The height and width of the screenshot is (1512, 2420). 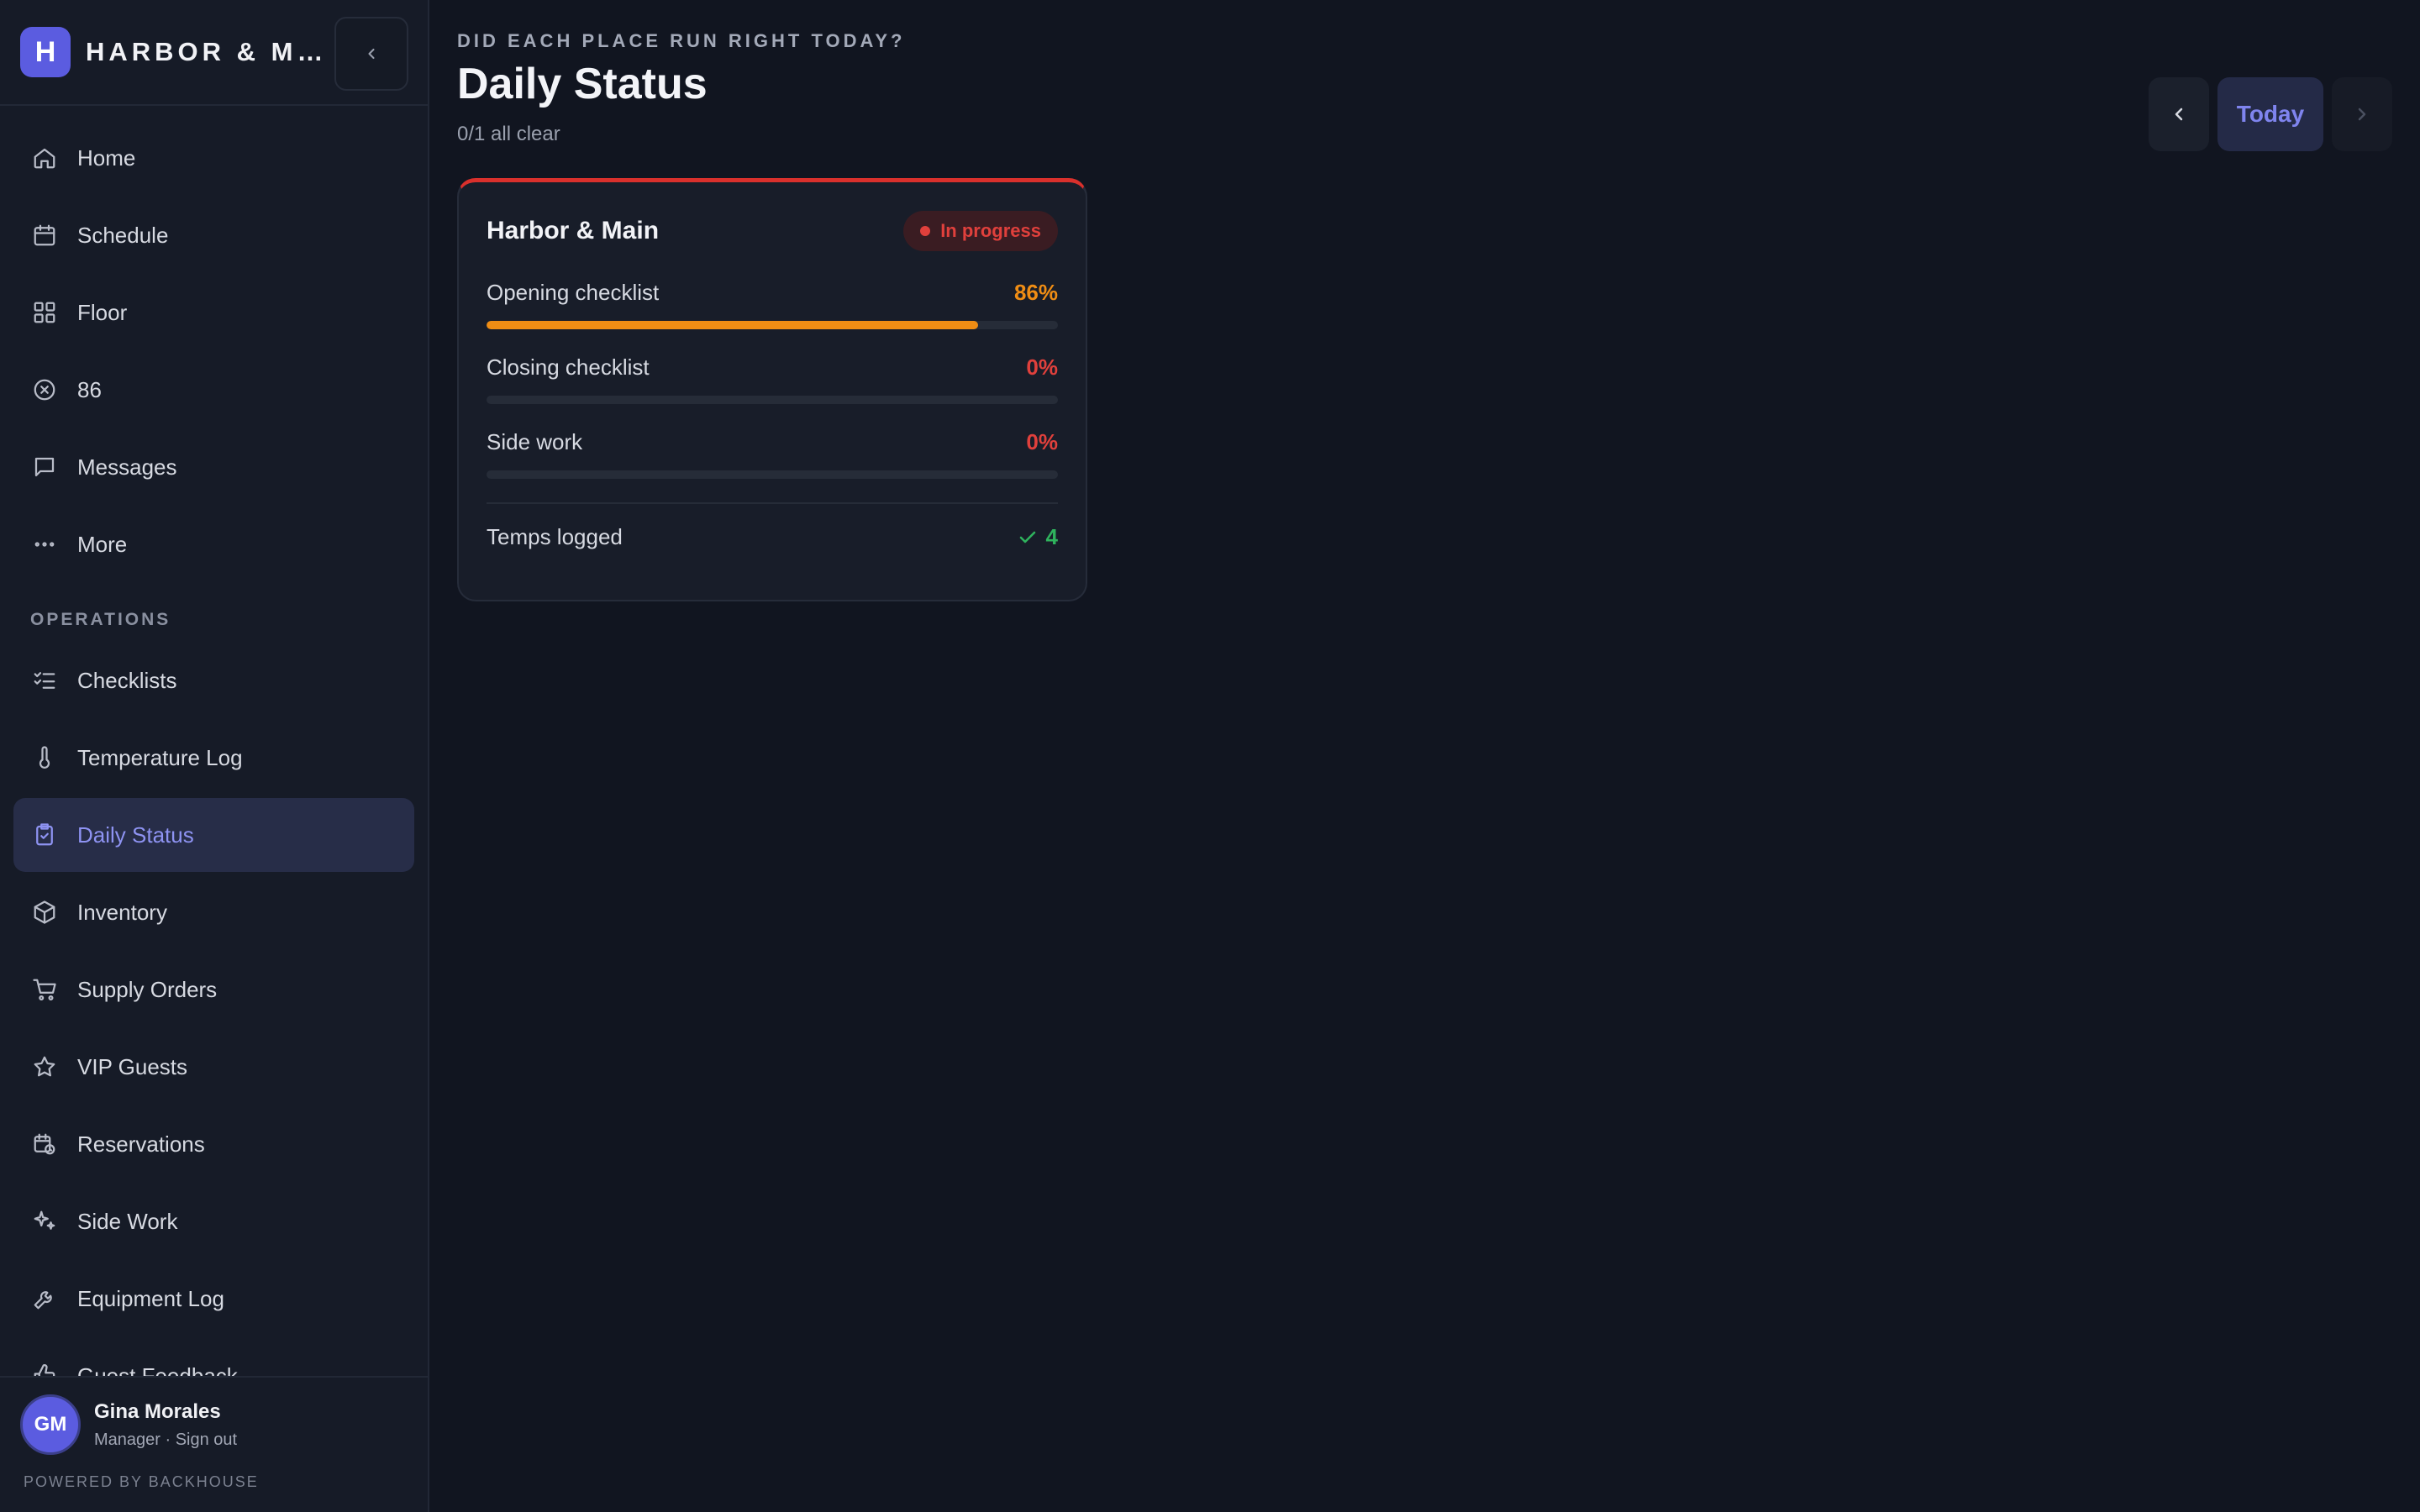 I want to click on progress-row: Opening checklist 86%, so click(x=772, y=304).